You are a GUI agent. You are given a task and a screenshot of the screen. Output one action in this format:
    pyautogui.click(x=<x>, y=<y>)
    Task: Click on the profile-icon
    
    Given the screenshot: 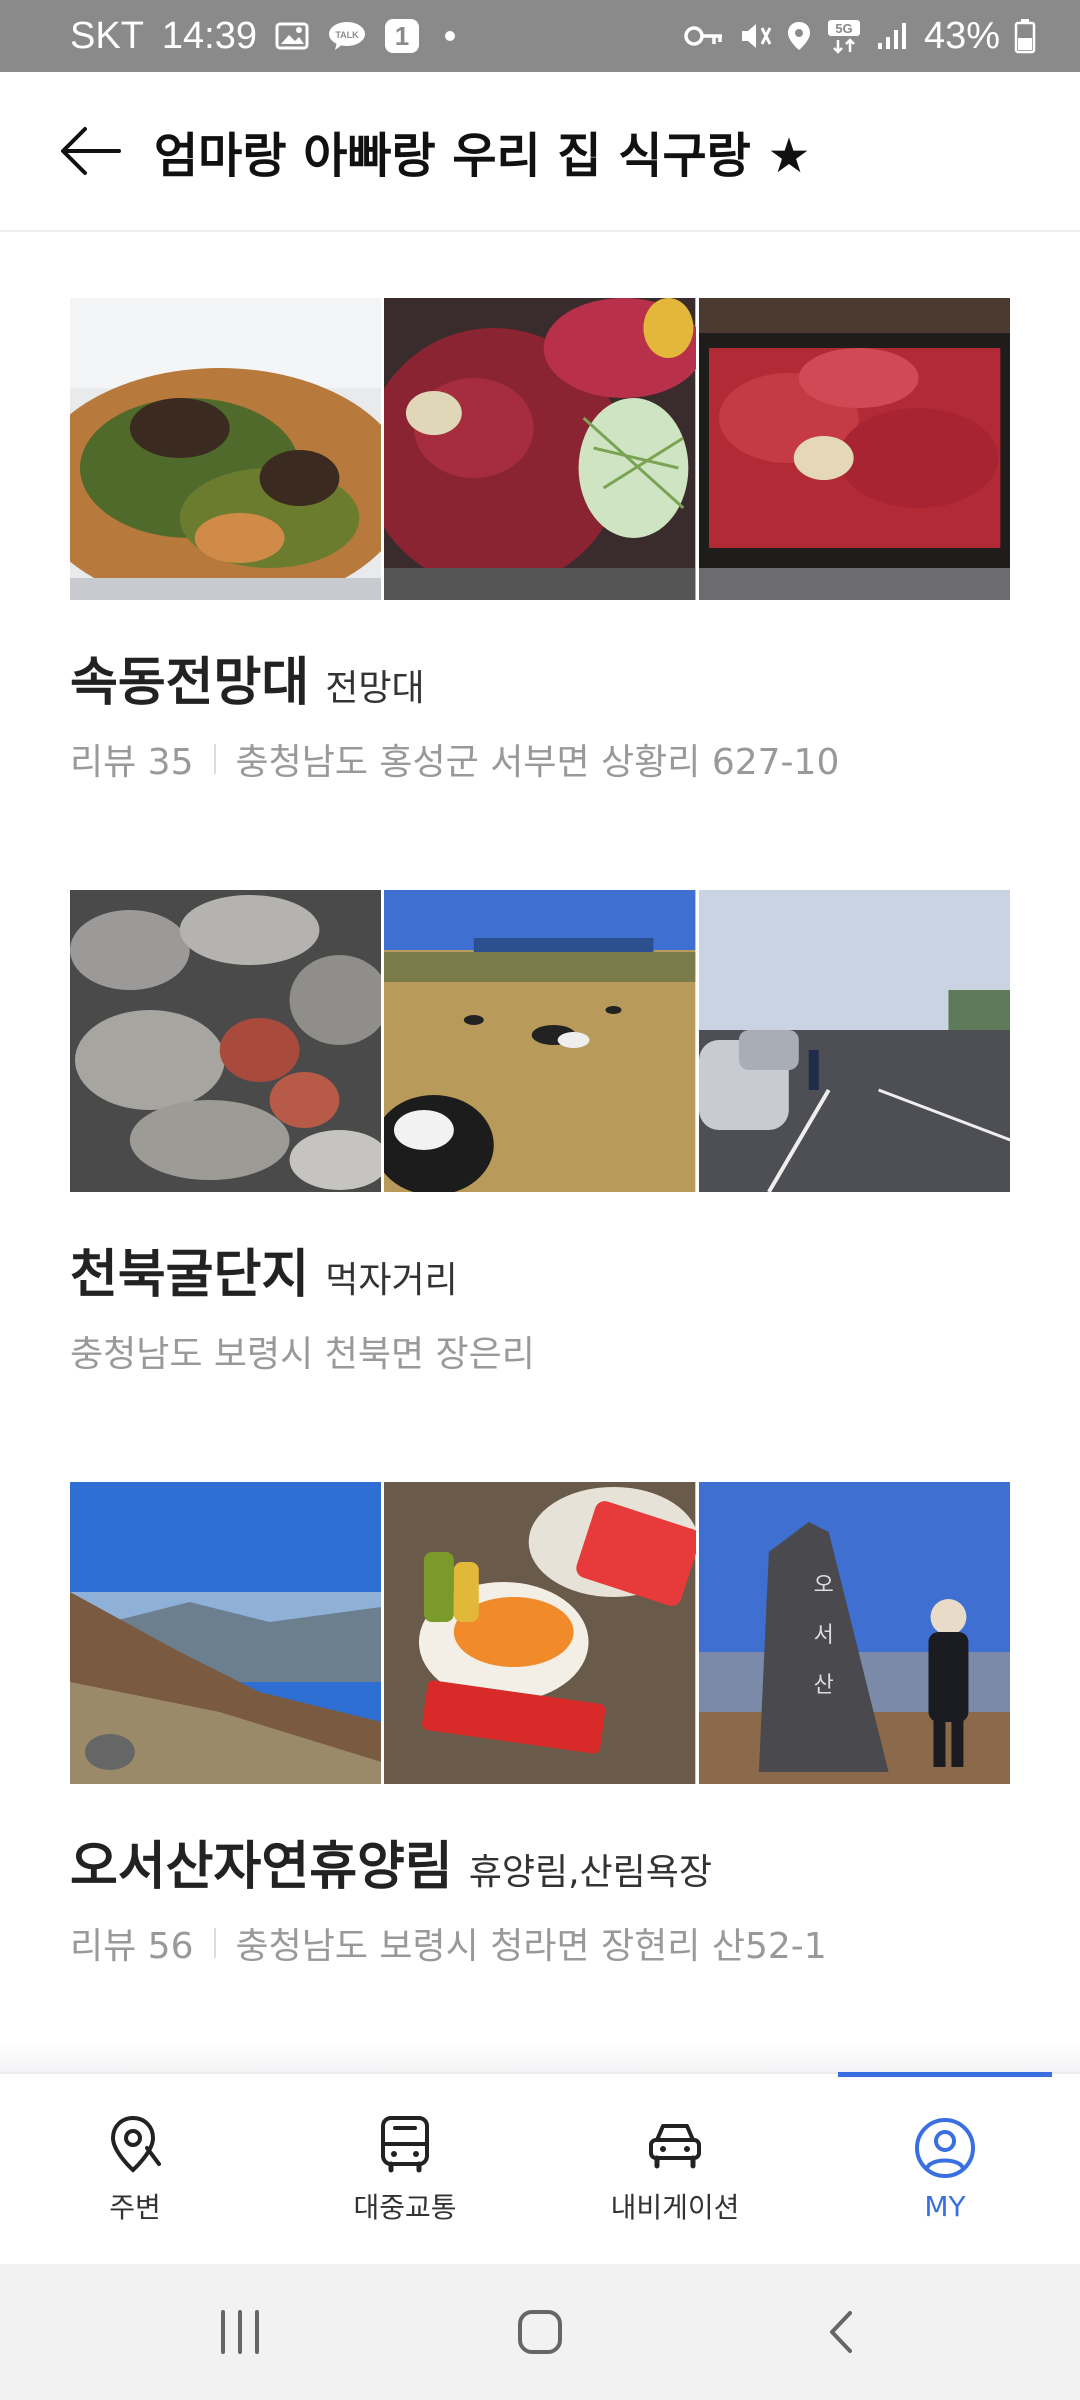 What is the action you would take?
    pyautogui.click(x=945, y=2147)
    